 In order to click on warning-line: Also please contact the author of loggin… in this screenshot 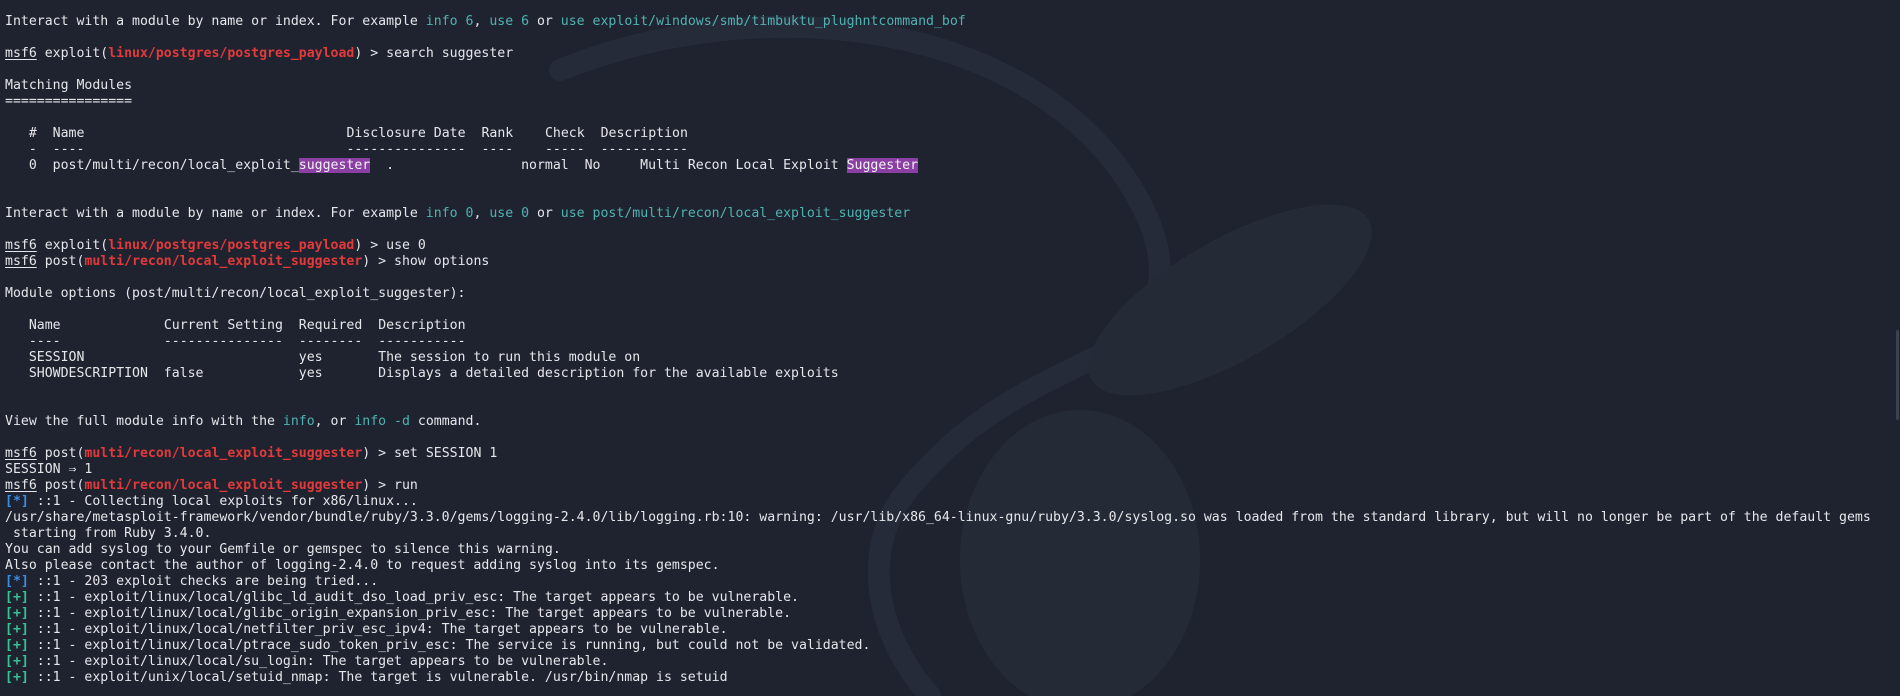, I will do `click(362, 565)`.